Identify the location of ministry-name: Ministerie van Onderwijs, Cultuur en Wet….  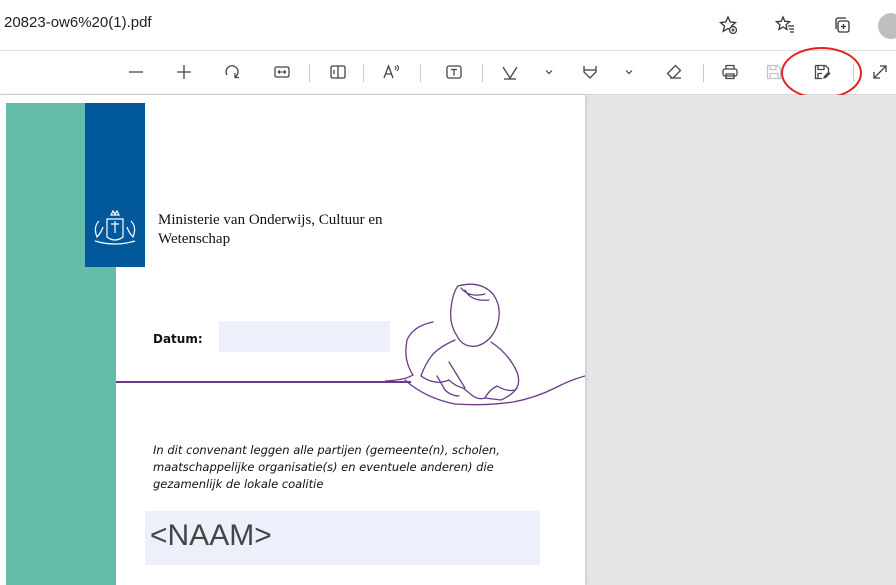
(308, 230).